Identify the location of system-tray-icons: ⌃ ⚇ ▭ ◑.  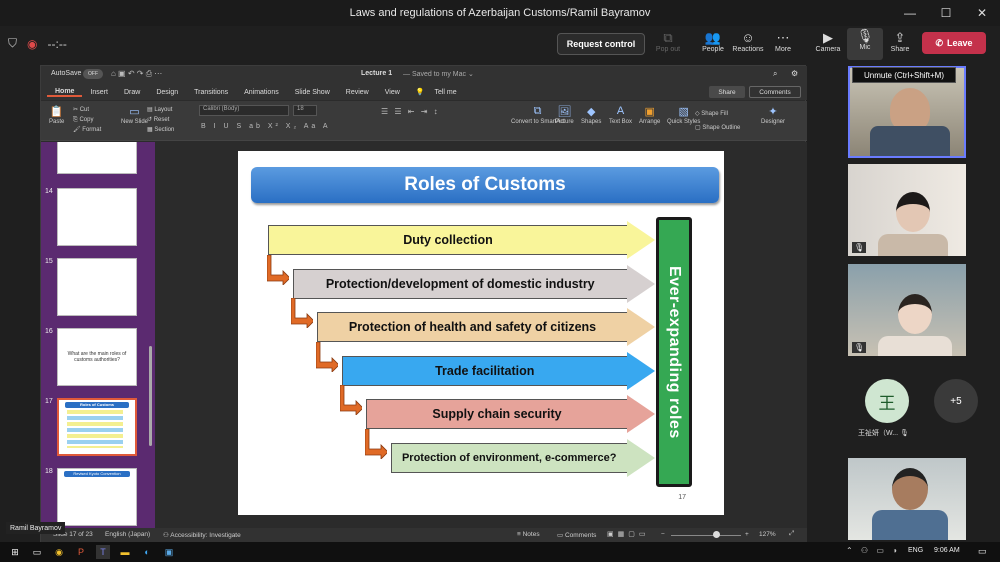
(873, 550).